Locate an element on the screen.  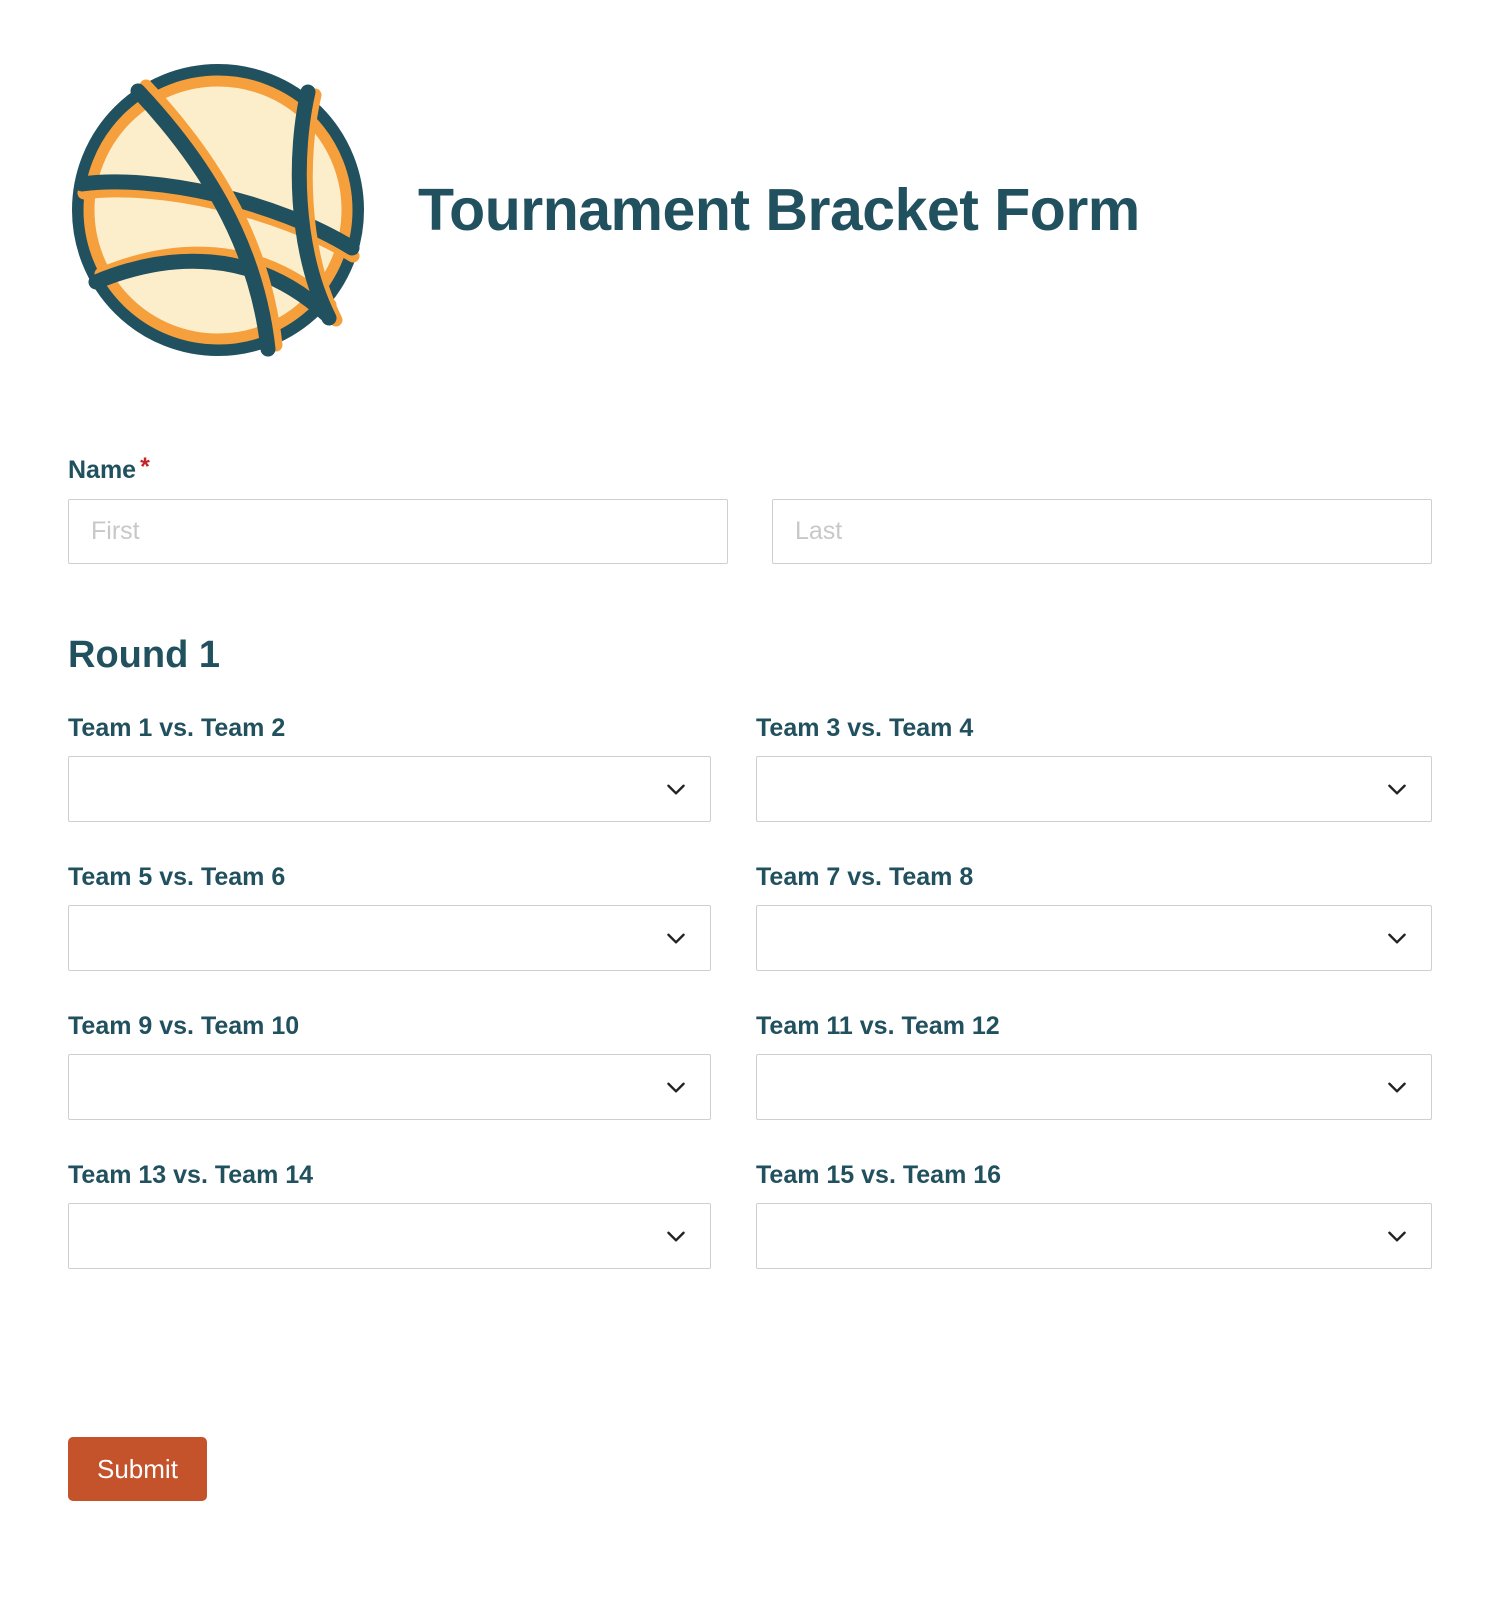
matchup-team-15-vs-team-16: Team 15 vs. Team 16 is located at coordinates (1094, 1214).